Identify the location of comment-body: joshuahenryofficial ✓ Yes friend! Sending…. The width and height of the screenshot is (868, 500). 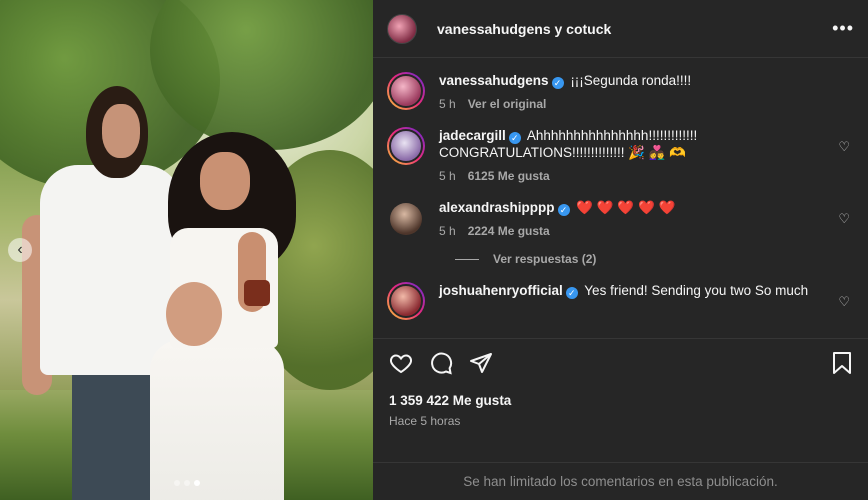
(645, 301).